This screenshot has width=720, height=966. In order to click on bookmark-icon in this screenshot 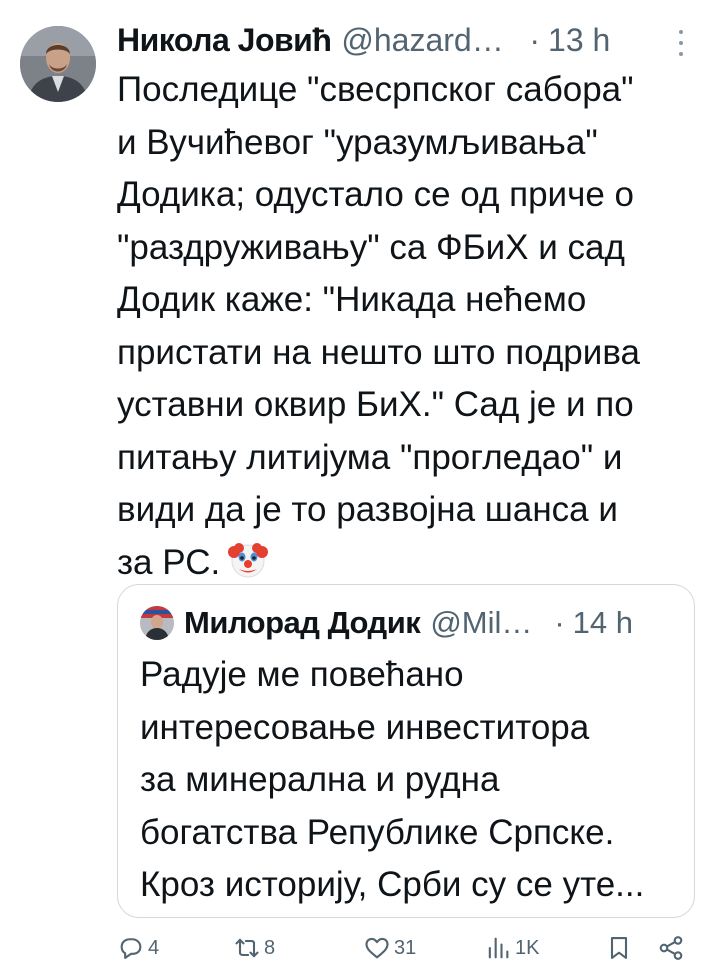, I will do `click(619, 948)`.